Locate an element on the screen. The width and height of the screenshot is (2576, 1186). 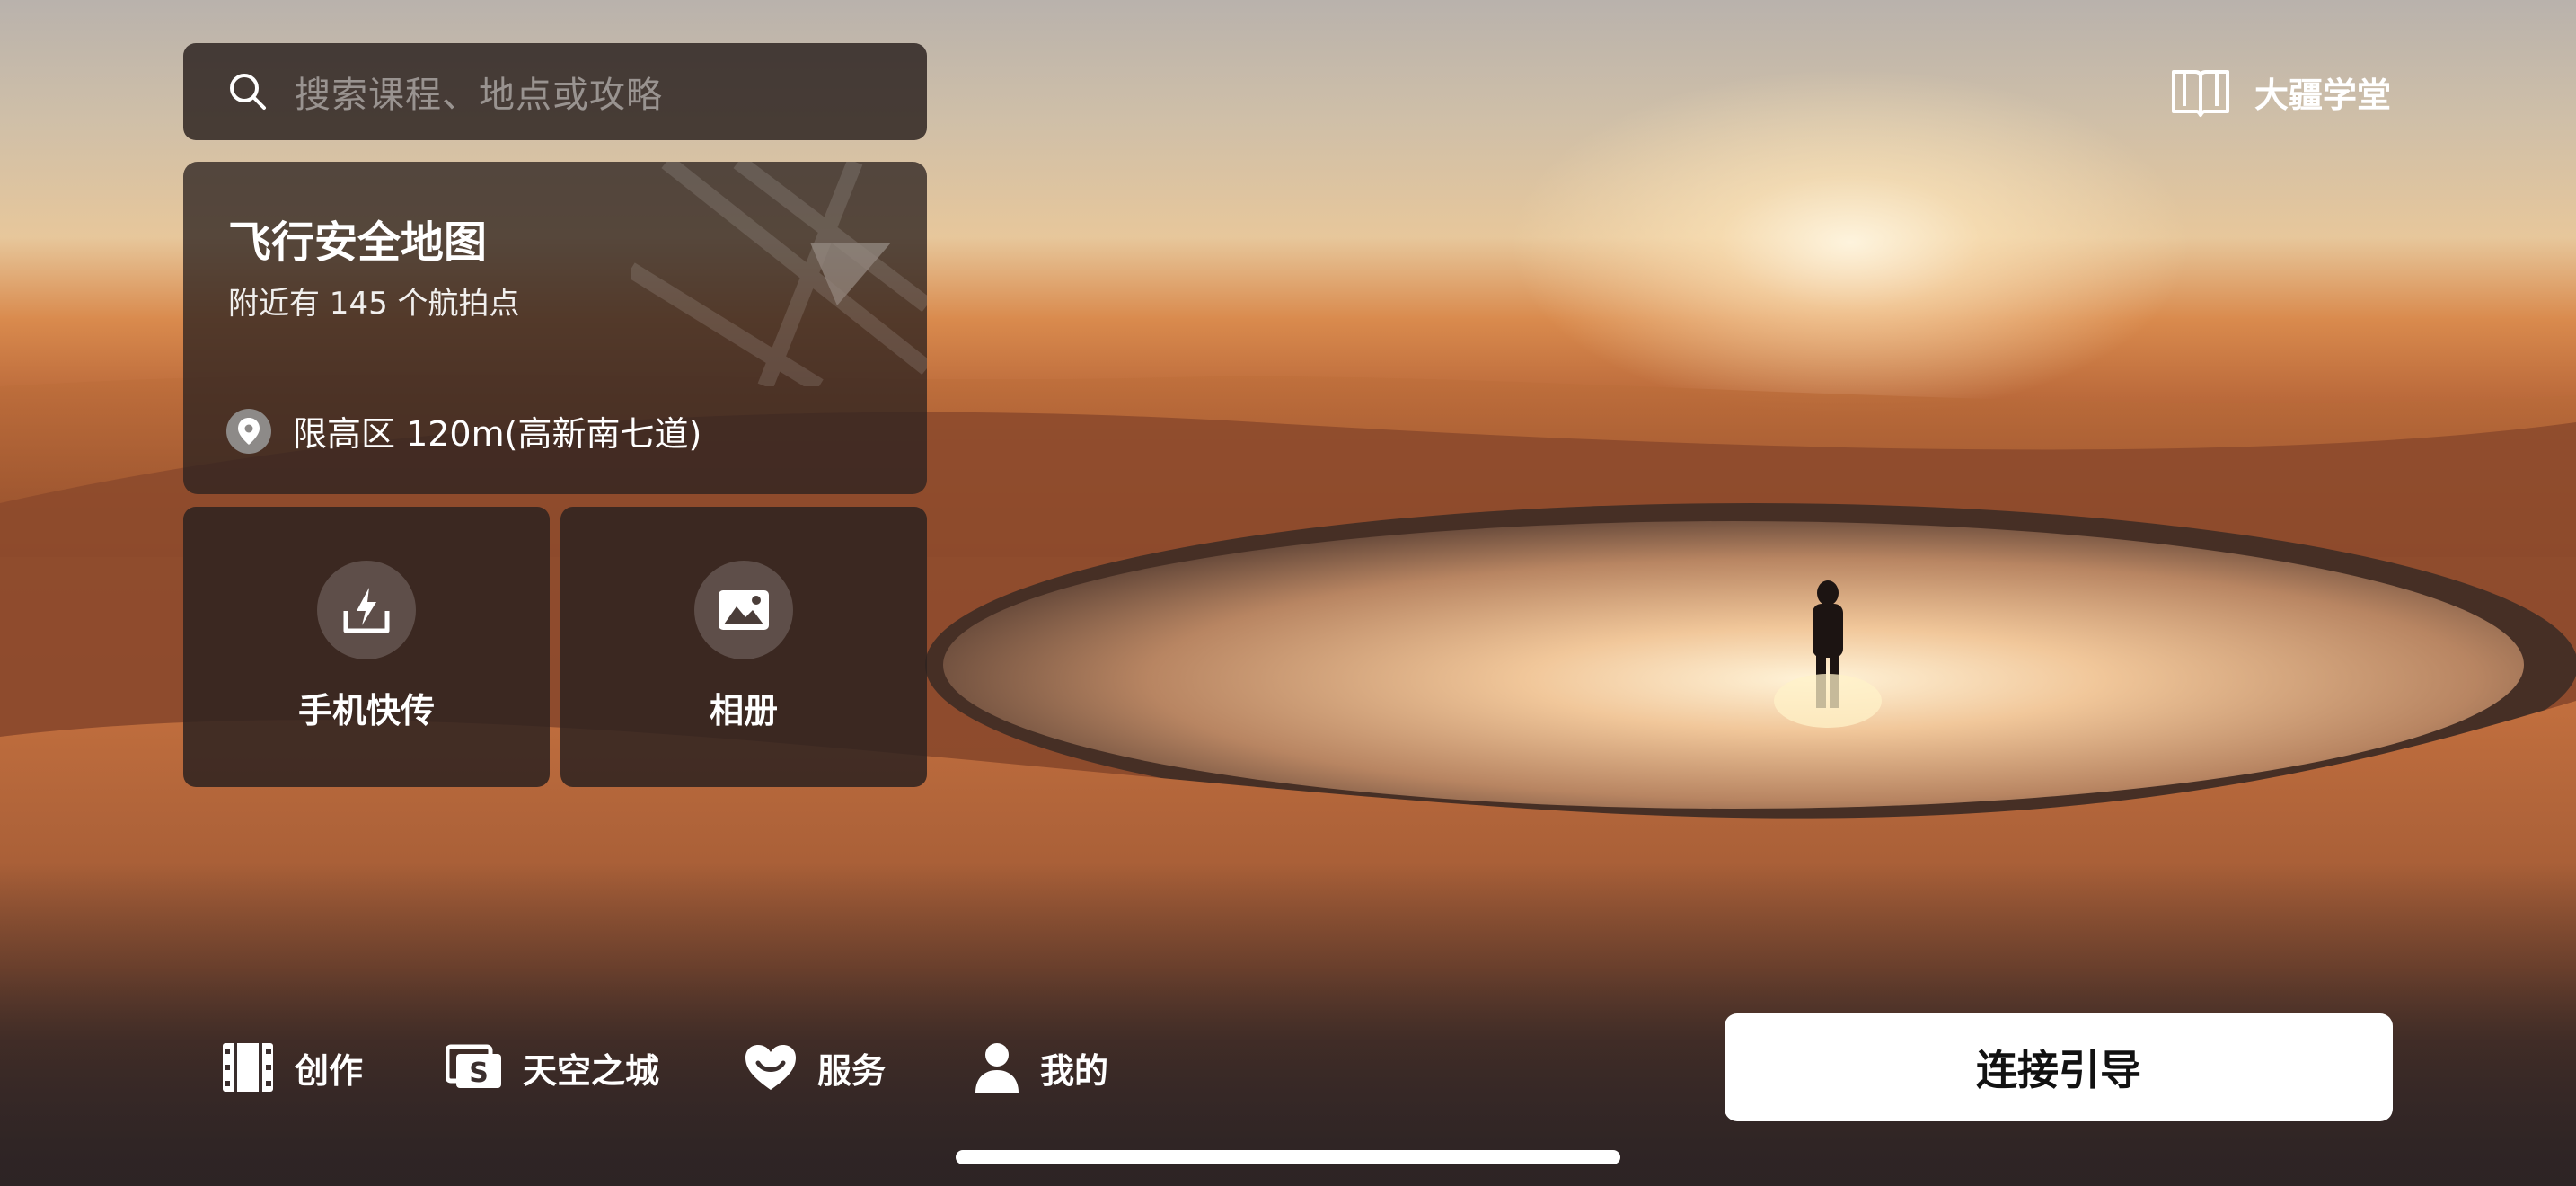
academy-label: 大疆学堂 is located at coordinates (2322, 95).